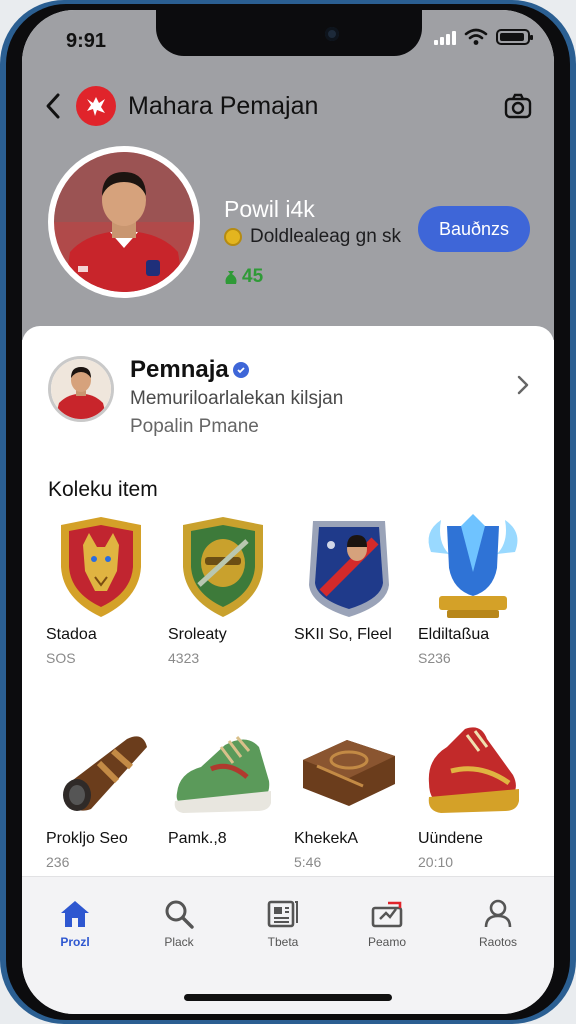 The height and width of the screenshot is (1024, 576). I want to click on tab-label: Peamo, so click(387, 942).